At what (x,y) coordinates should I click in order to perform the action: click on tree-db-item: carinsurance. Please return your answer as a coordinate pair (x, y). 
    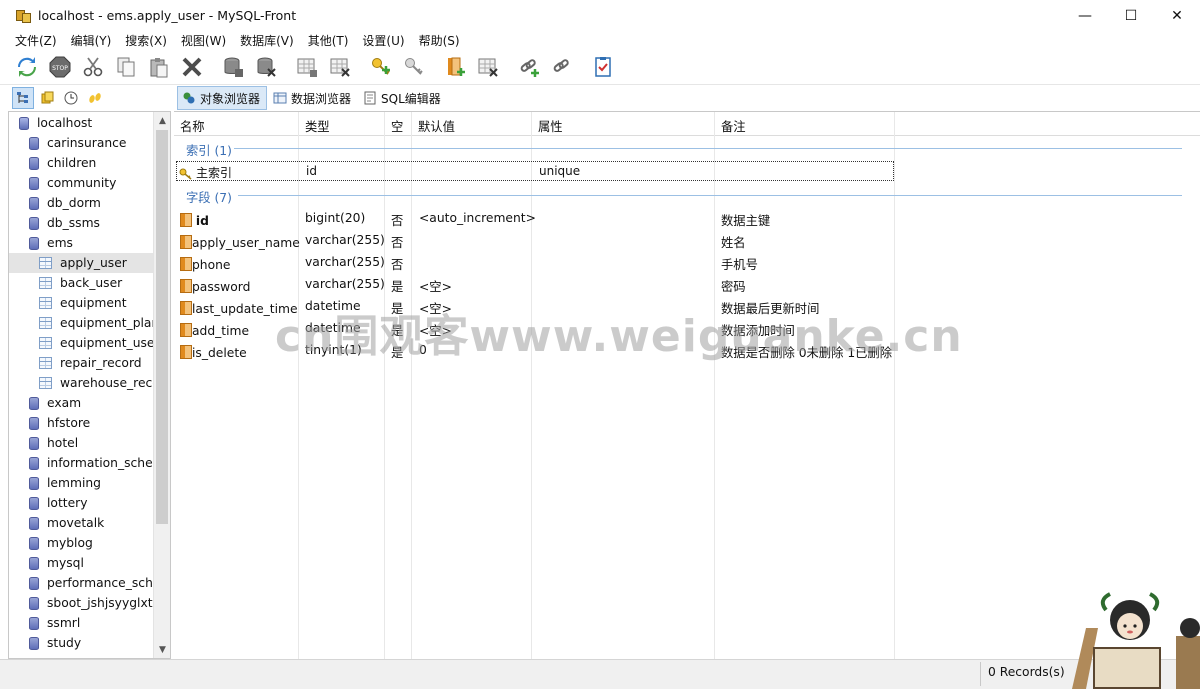
    Looking at the image, I should click on (77, 143).